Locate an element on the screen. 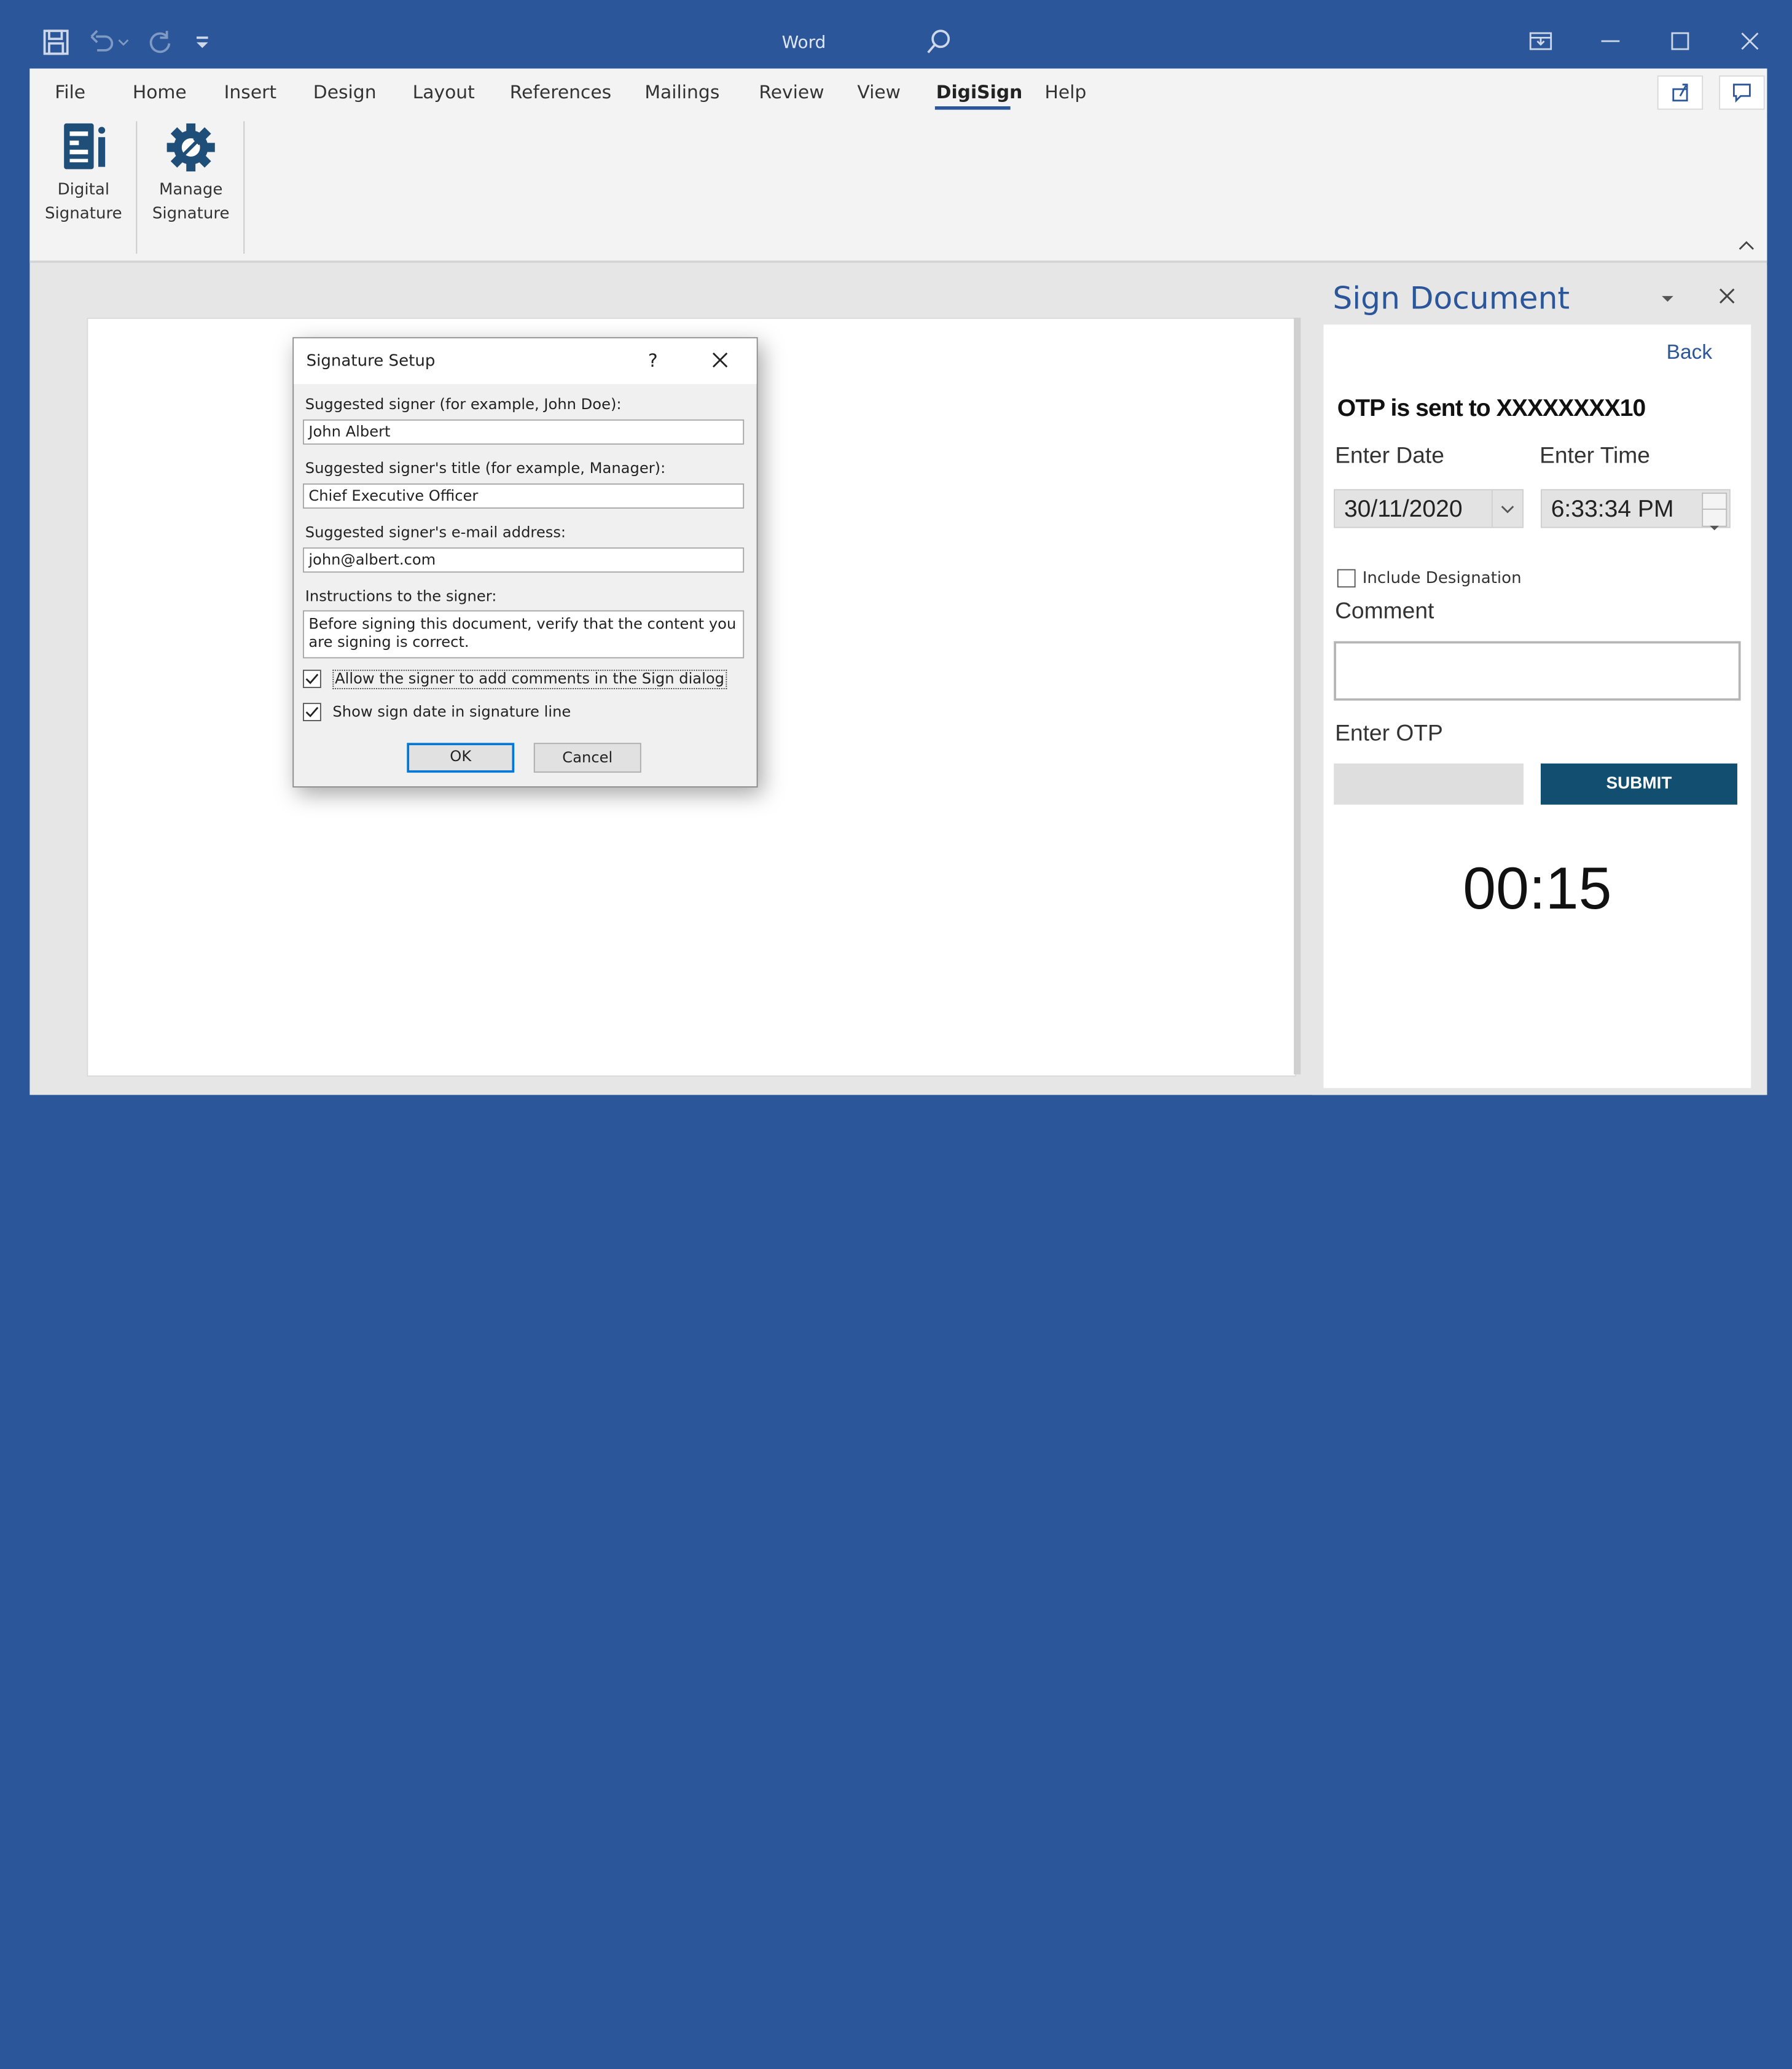 This screenshot has height=2069, width=1792. date-picker: 30/11/2020 is located at coordinates (1429, 508).